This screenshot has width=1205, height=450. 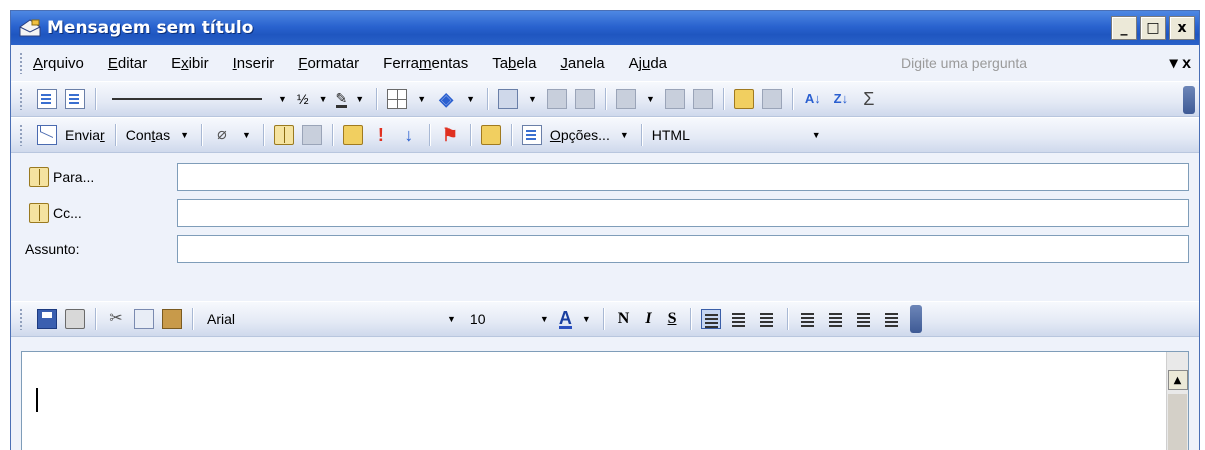 I want to click on subject-field, so click(x=683, y=249).